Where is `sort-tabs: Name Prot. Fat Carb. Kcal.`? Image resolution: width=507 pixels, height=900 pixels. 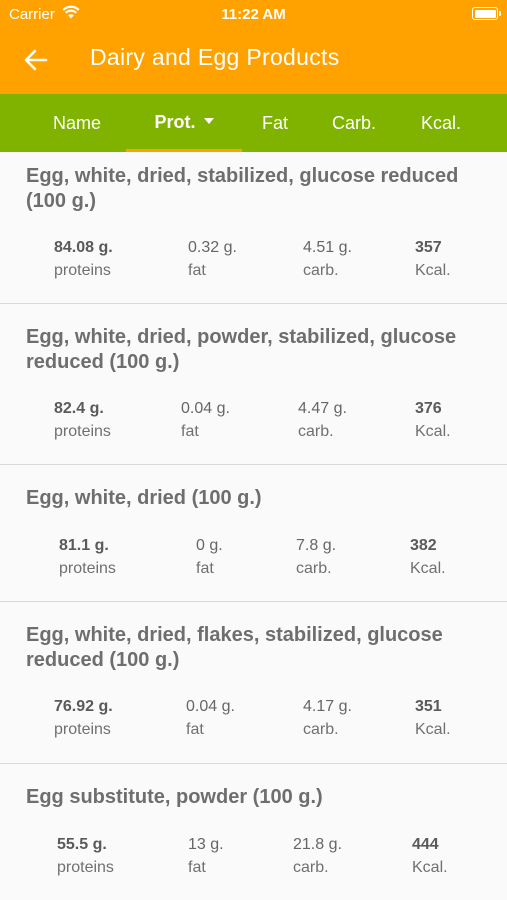
sort-tabs: Name Prot. Fat Carb. Kcal. is located at coordinates (253, 123).